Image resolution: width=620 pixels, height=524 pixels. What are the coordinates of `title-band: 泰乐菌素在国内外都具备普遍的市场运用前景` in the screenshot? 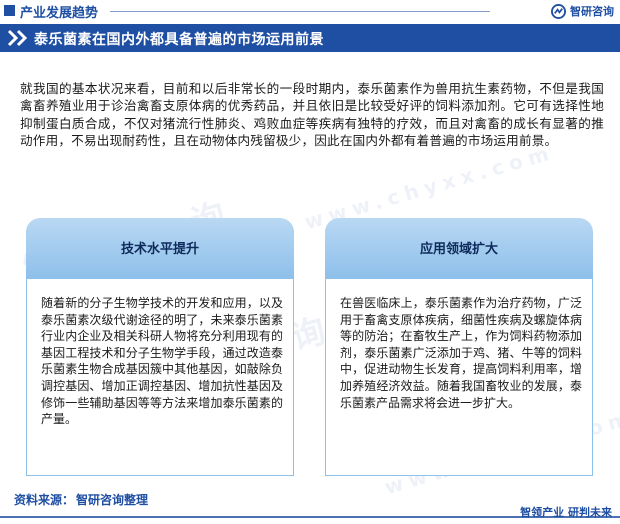 It's located at (310, 38).